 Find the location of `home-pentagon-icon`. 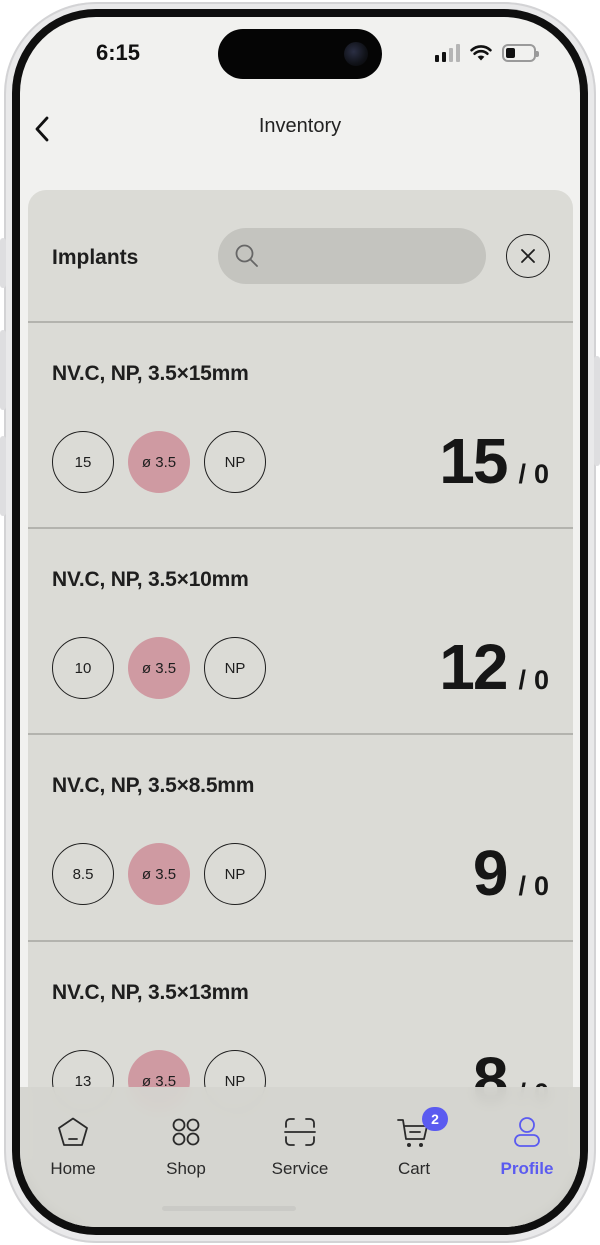

home-pentagon-icon is located at coordinates (73, 1131).